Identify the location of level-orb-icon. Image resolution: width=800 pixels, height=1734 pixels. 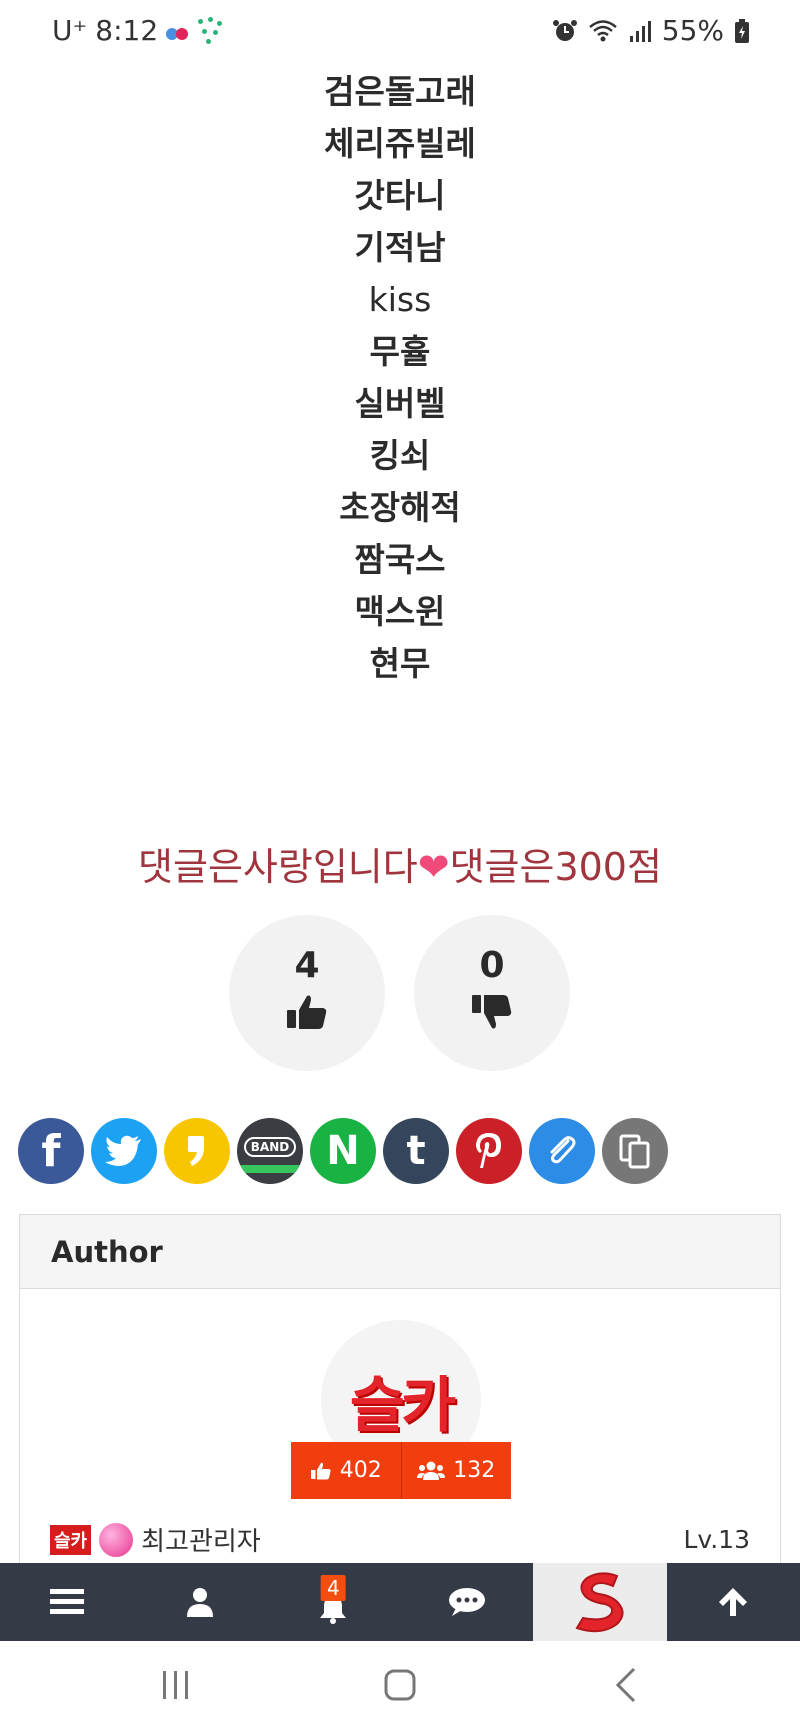
(116, 1539).